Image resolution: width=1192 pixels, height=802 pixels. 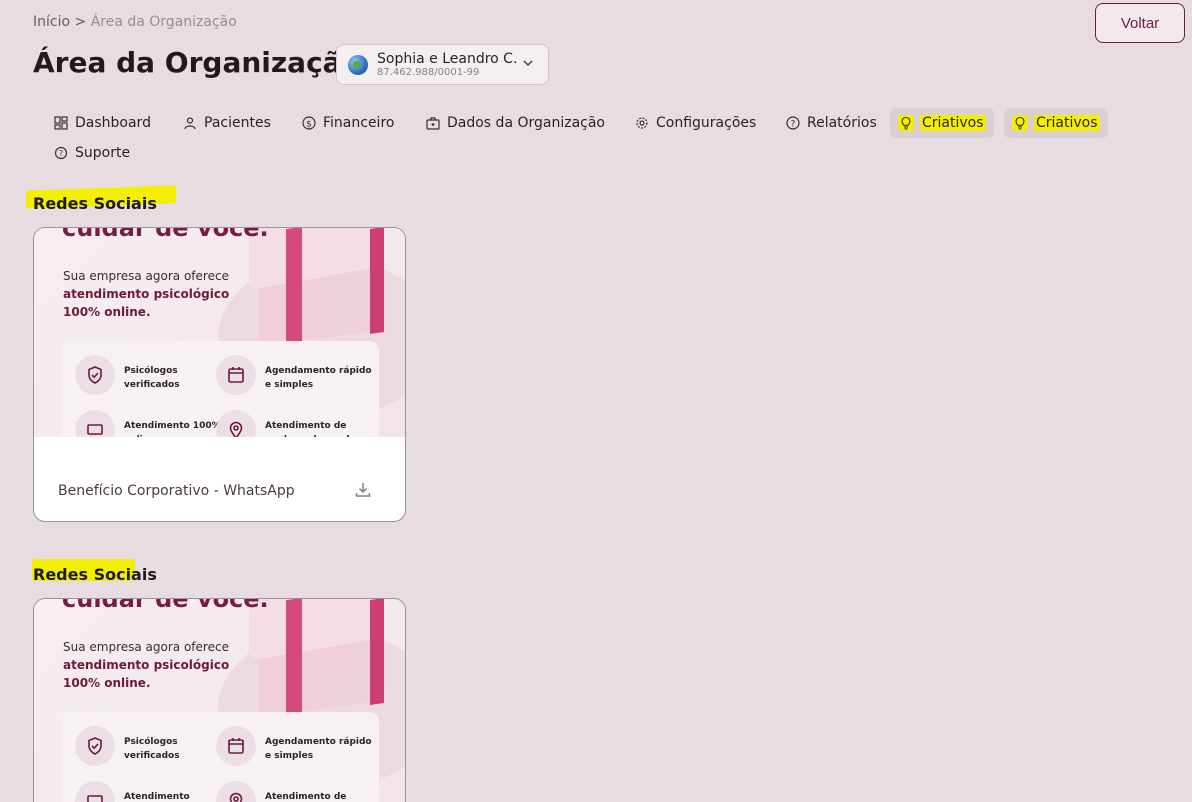 I want to click on dashboard-icon, so click(x=61, y=123).